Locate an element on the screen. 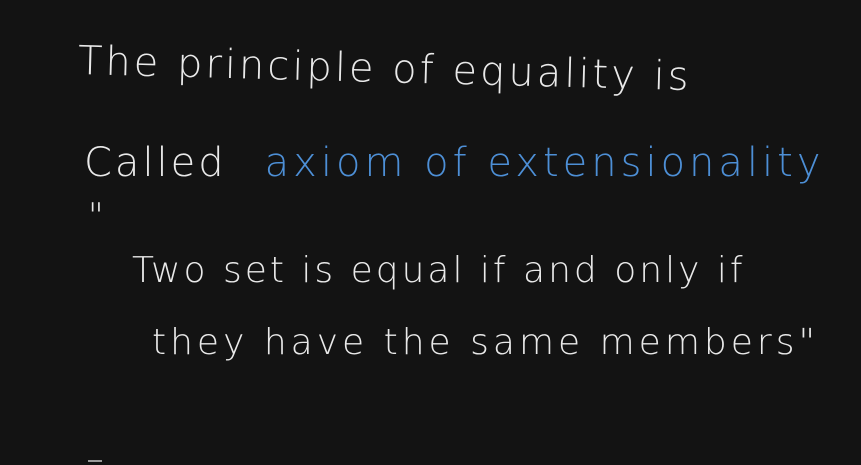 This screenshot has width=861, height=465. pen-stroke-fragment is located at coordinates (95, 461).